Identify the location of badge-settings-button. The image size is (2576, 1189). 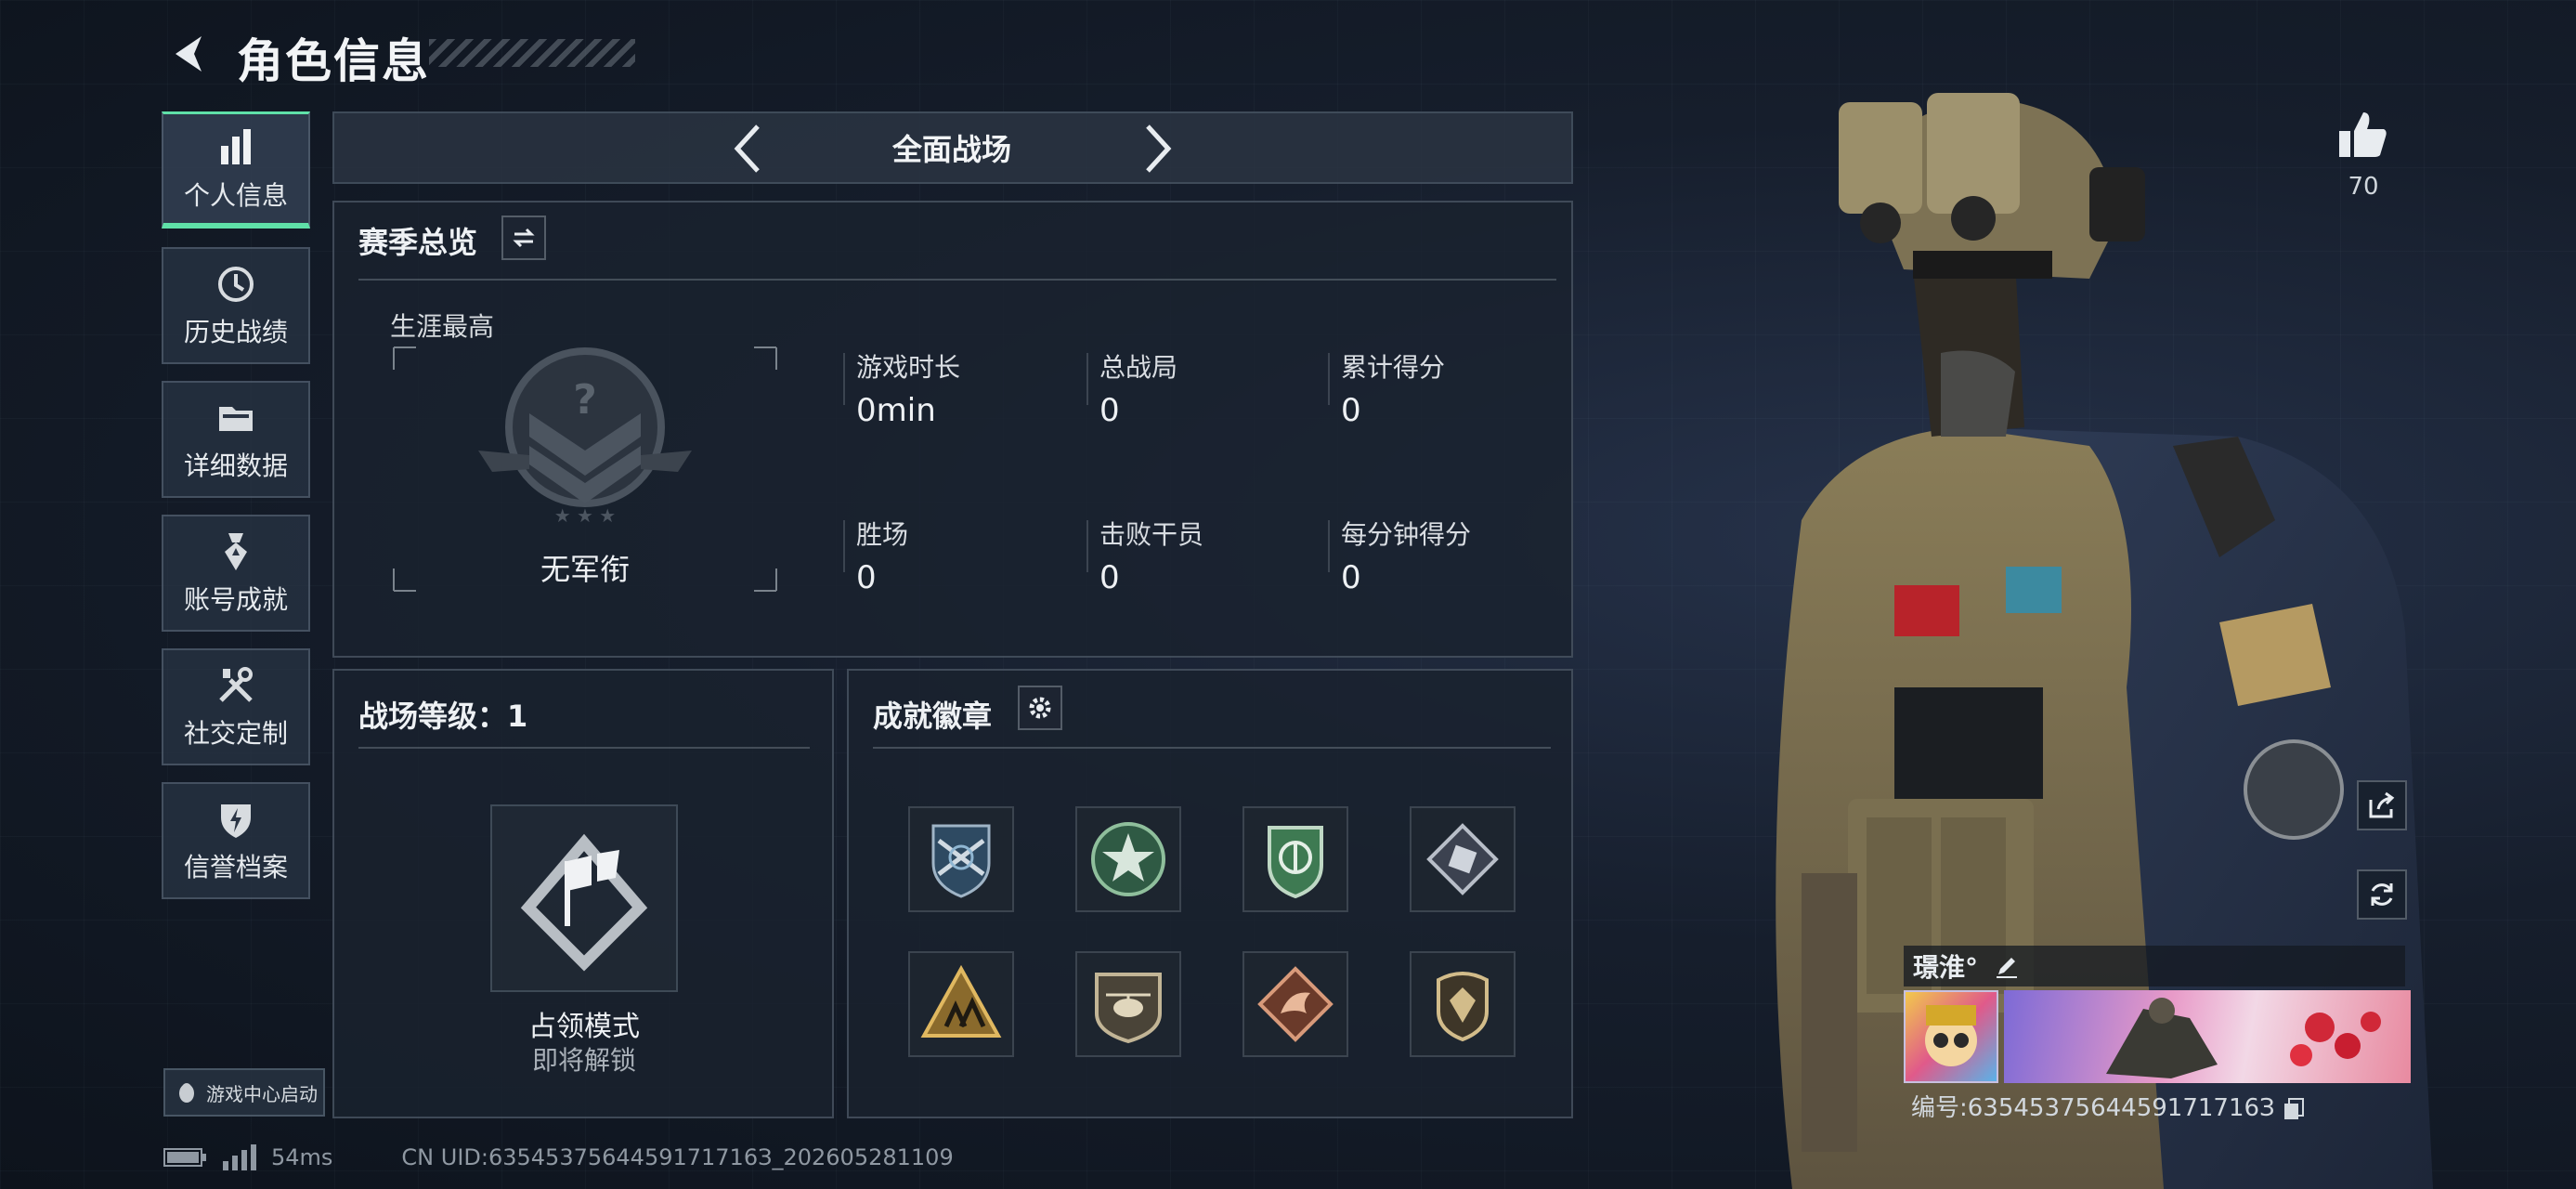
(1040, 708).